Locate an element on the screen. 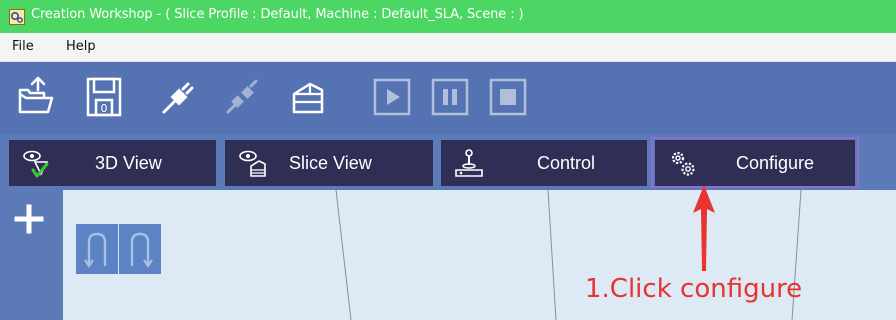 This screenshot has width=896, height=320. pause-icon is located at coordinates (450, 97).